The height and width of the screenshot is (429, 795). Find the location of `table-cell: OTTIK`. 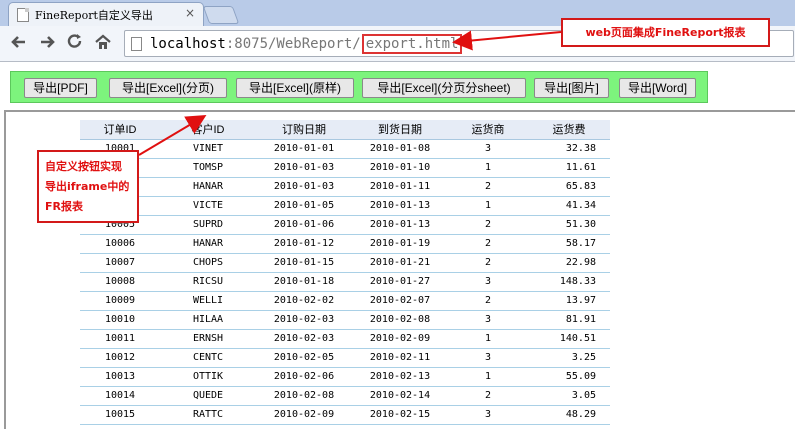

table-cell: OTTIK is located at coordinates (208, 377).